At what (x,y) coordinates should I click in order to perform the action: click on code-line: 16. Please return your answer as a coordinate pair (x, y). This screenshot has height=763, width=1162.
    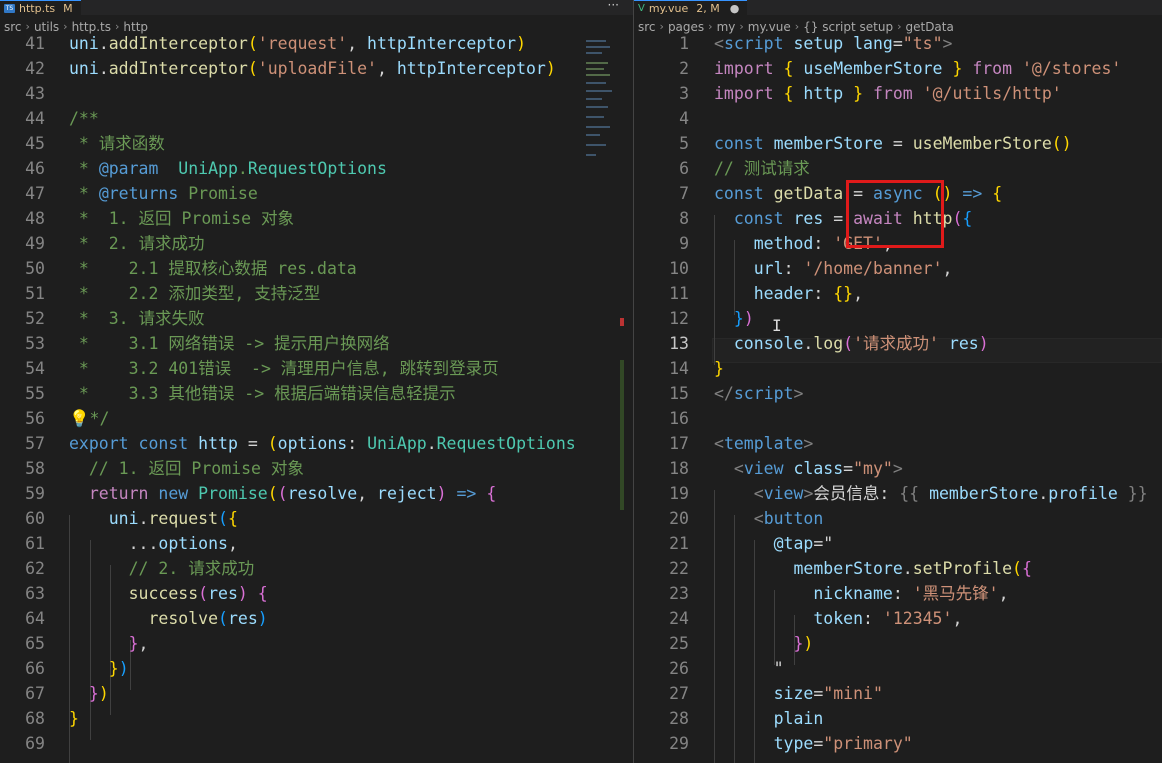
    Looking at the image, I should click on (898, 418).